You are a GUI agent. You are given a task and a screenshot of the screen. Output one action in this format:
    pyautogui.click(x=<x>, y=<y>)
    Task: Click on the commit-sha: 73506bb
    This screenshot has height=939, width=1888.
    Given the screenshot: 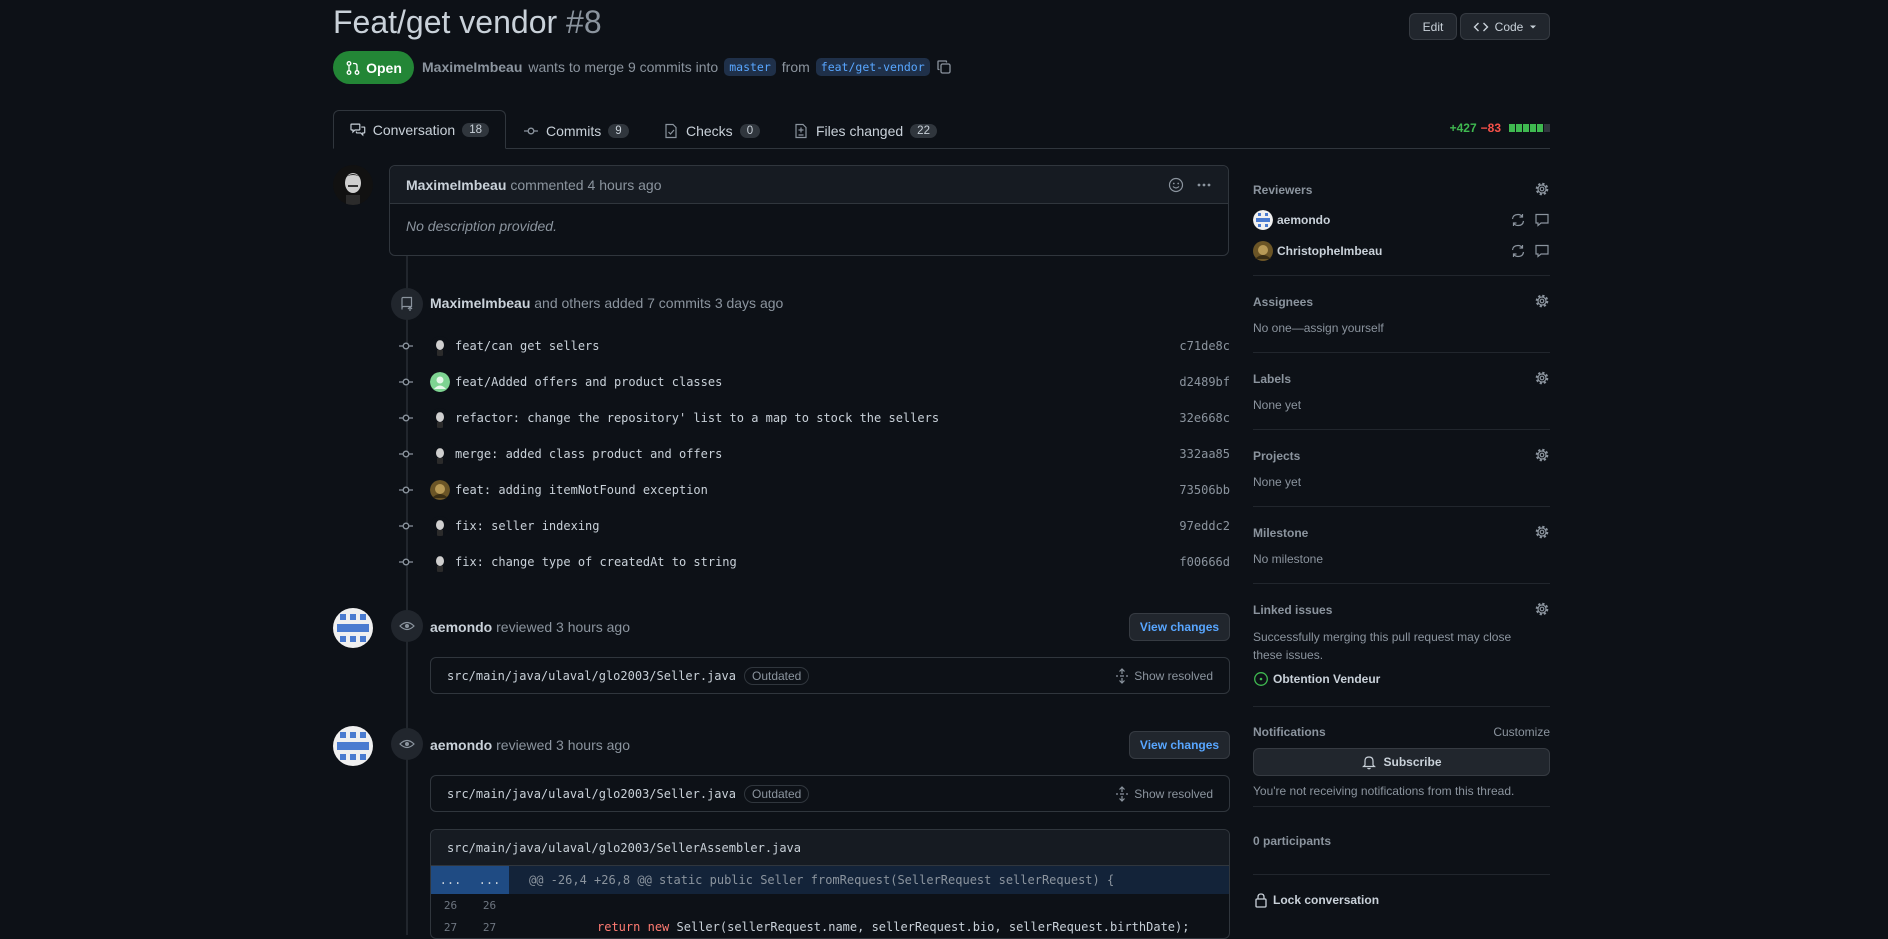 What is the action you would take?
    pyautogui.click(x=1204, y=490)
    